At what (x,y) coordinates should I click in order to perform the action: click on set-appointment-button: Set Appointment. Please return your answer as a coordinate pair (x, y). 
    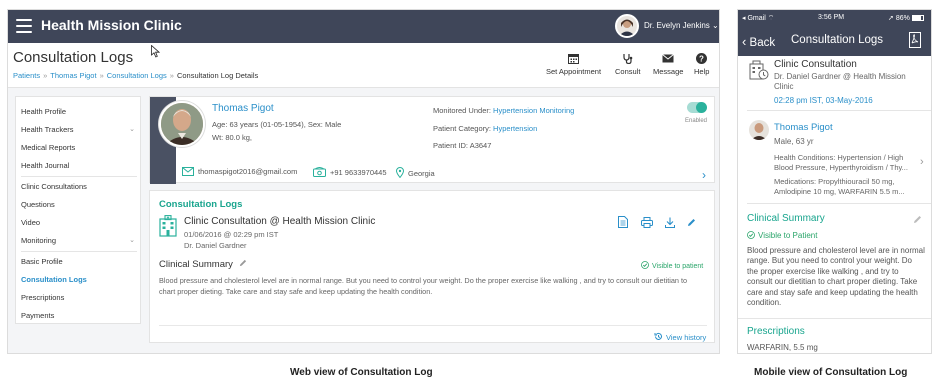
    Looking at the image, I should click on (573, 64).